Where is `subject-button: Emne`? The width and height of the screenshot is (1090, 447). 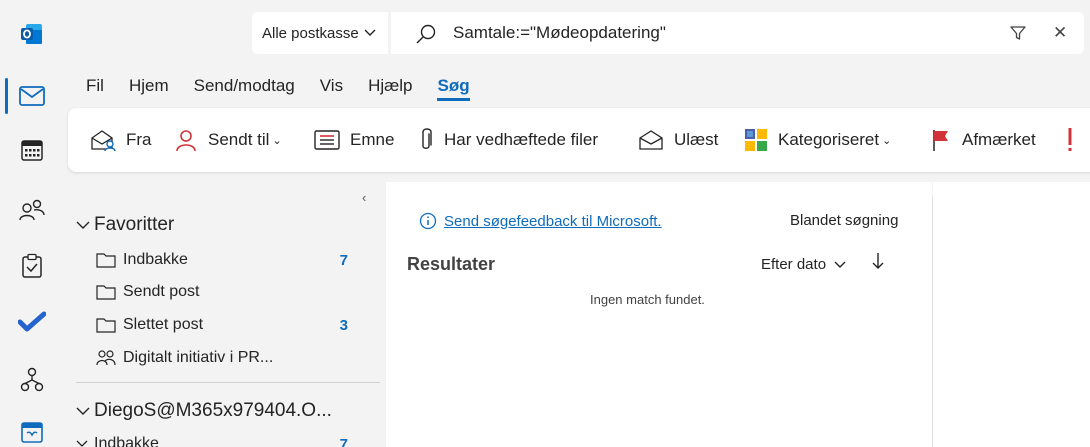
subject-button: Emne is located at coordinates (354, 140).